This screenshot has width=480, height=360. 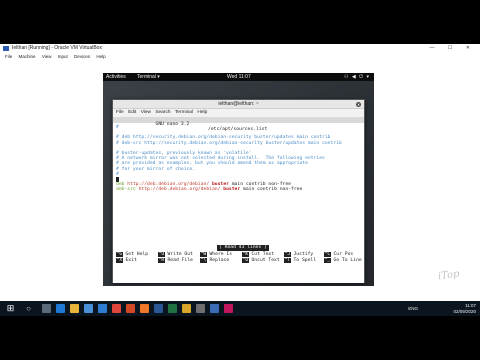 I want to click on terminal-title: ielthan@ielthan: ~, so click(x=238, y=104).